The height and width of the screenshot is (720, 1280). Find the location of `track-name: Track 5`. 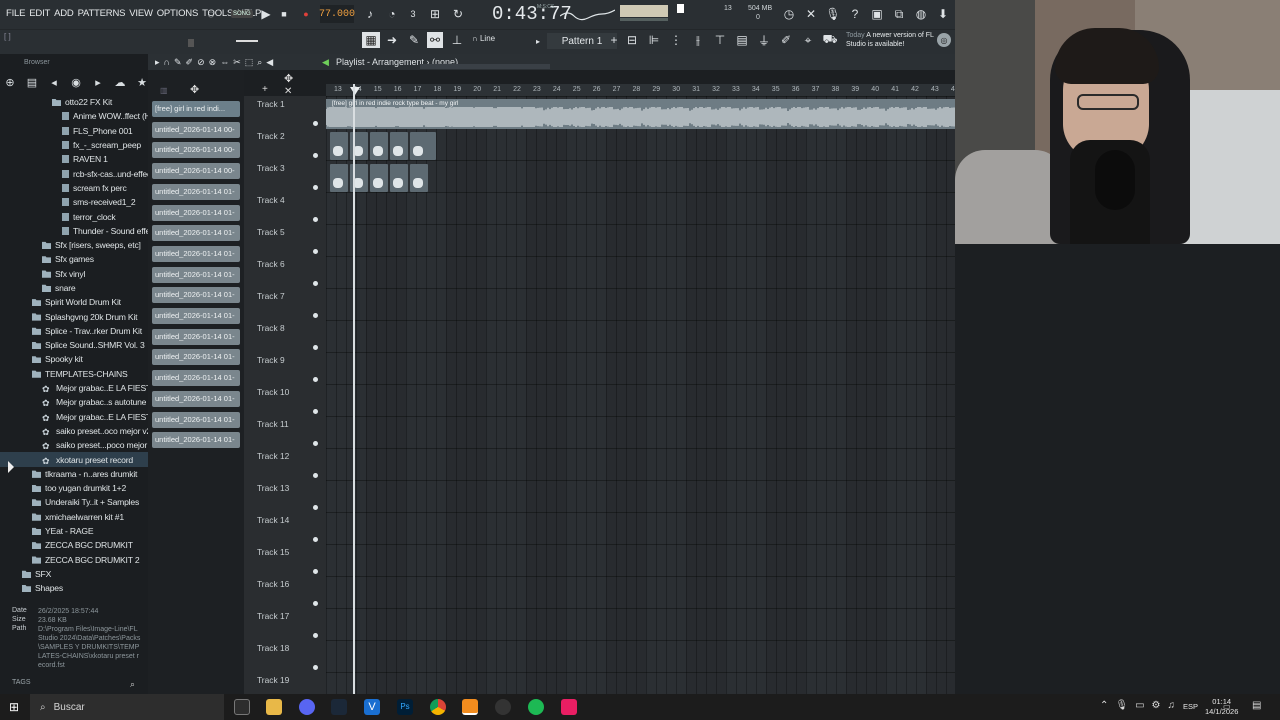

track-name: Track 5 is located at coordinates (271, 232).